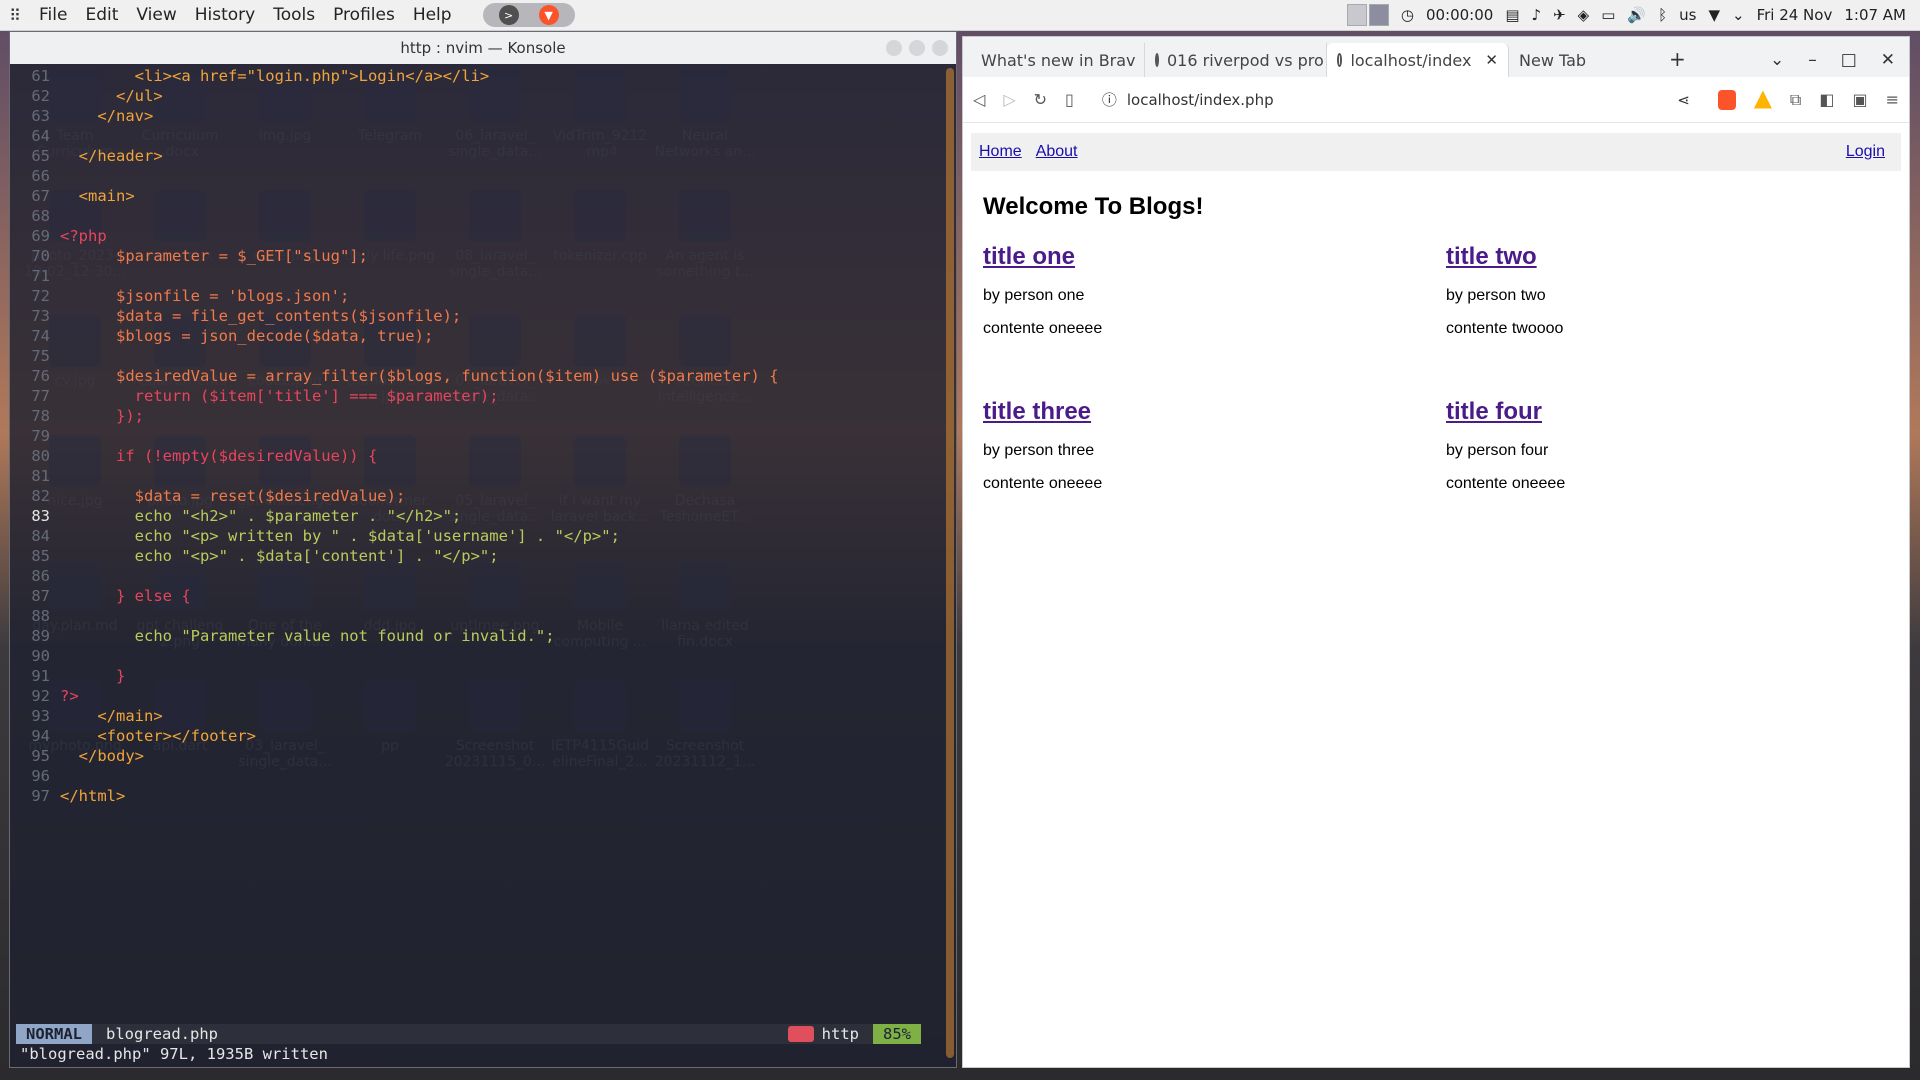 The image size is (1920, 1080). What do you see at coordinates (548, 15) in the screenshot?
I see `brave-task-icon: ▼` at bounding box center [548, 15].